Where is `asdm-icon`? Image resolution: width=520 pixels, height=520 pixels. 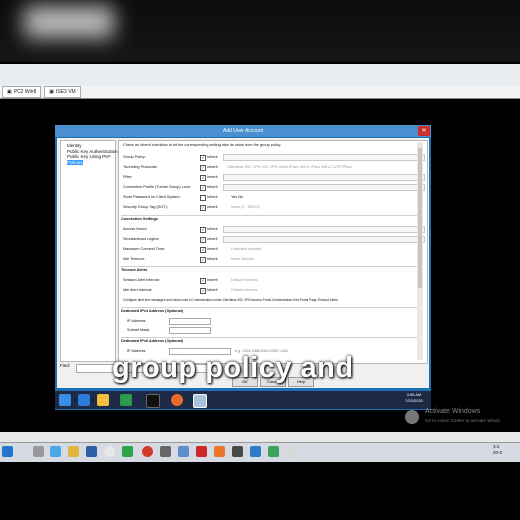
asdm-icon is located at coordinates (200, 401).